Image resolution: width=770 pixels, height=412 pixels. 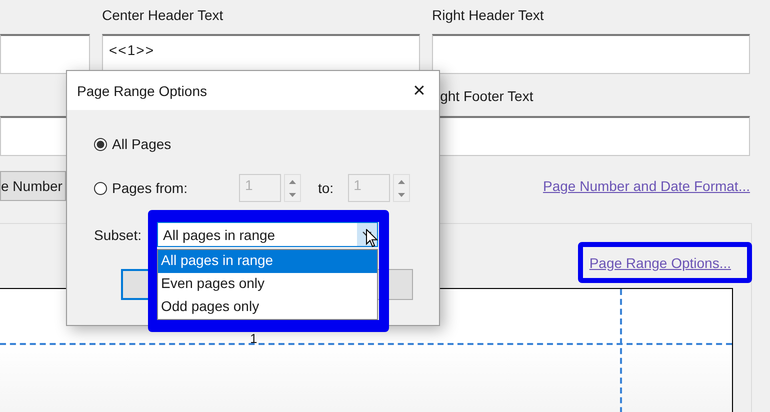 I want to click on subset-dropdown: All pages in range, so click(x=267, y=234).